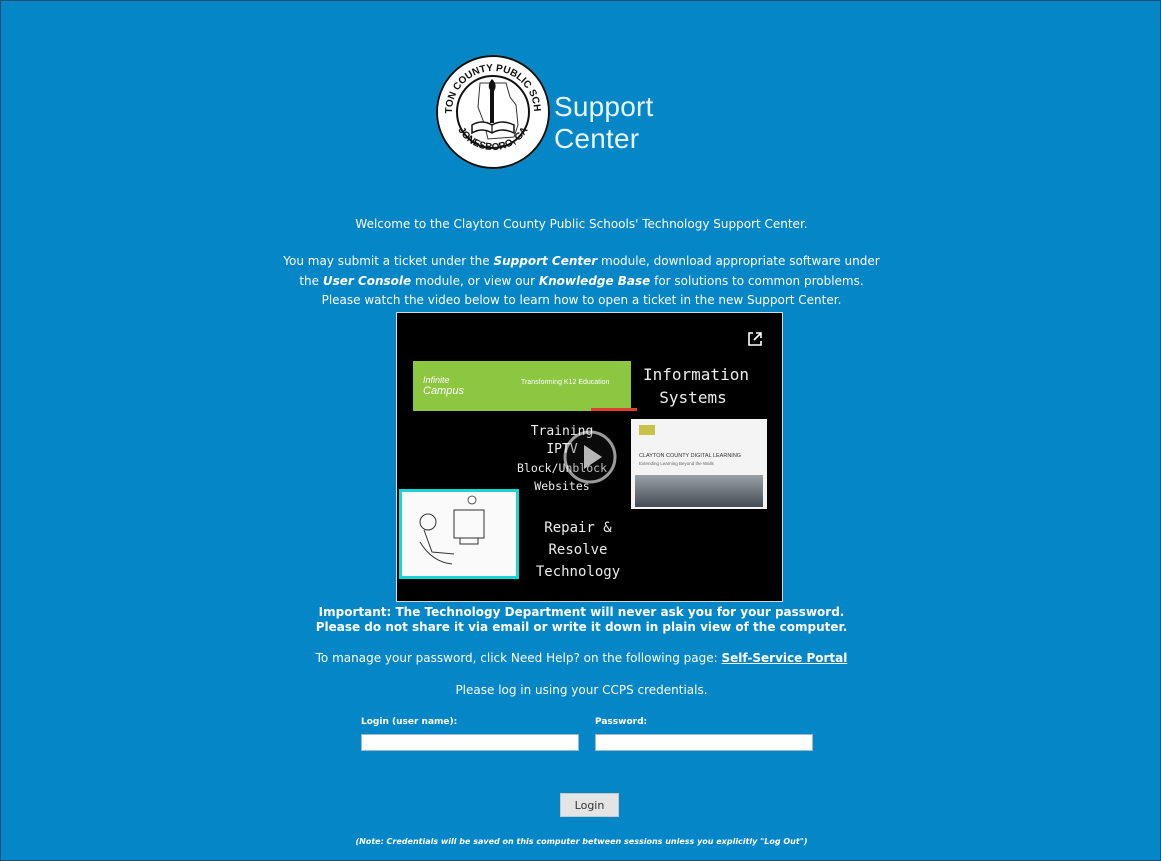 This screenshot has width=1161, height=861. What do you see at coordinates (589, 805) in the screenshot?
I see `login-button: Login` at bounding box center [589, 805].